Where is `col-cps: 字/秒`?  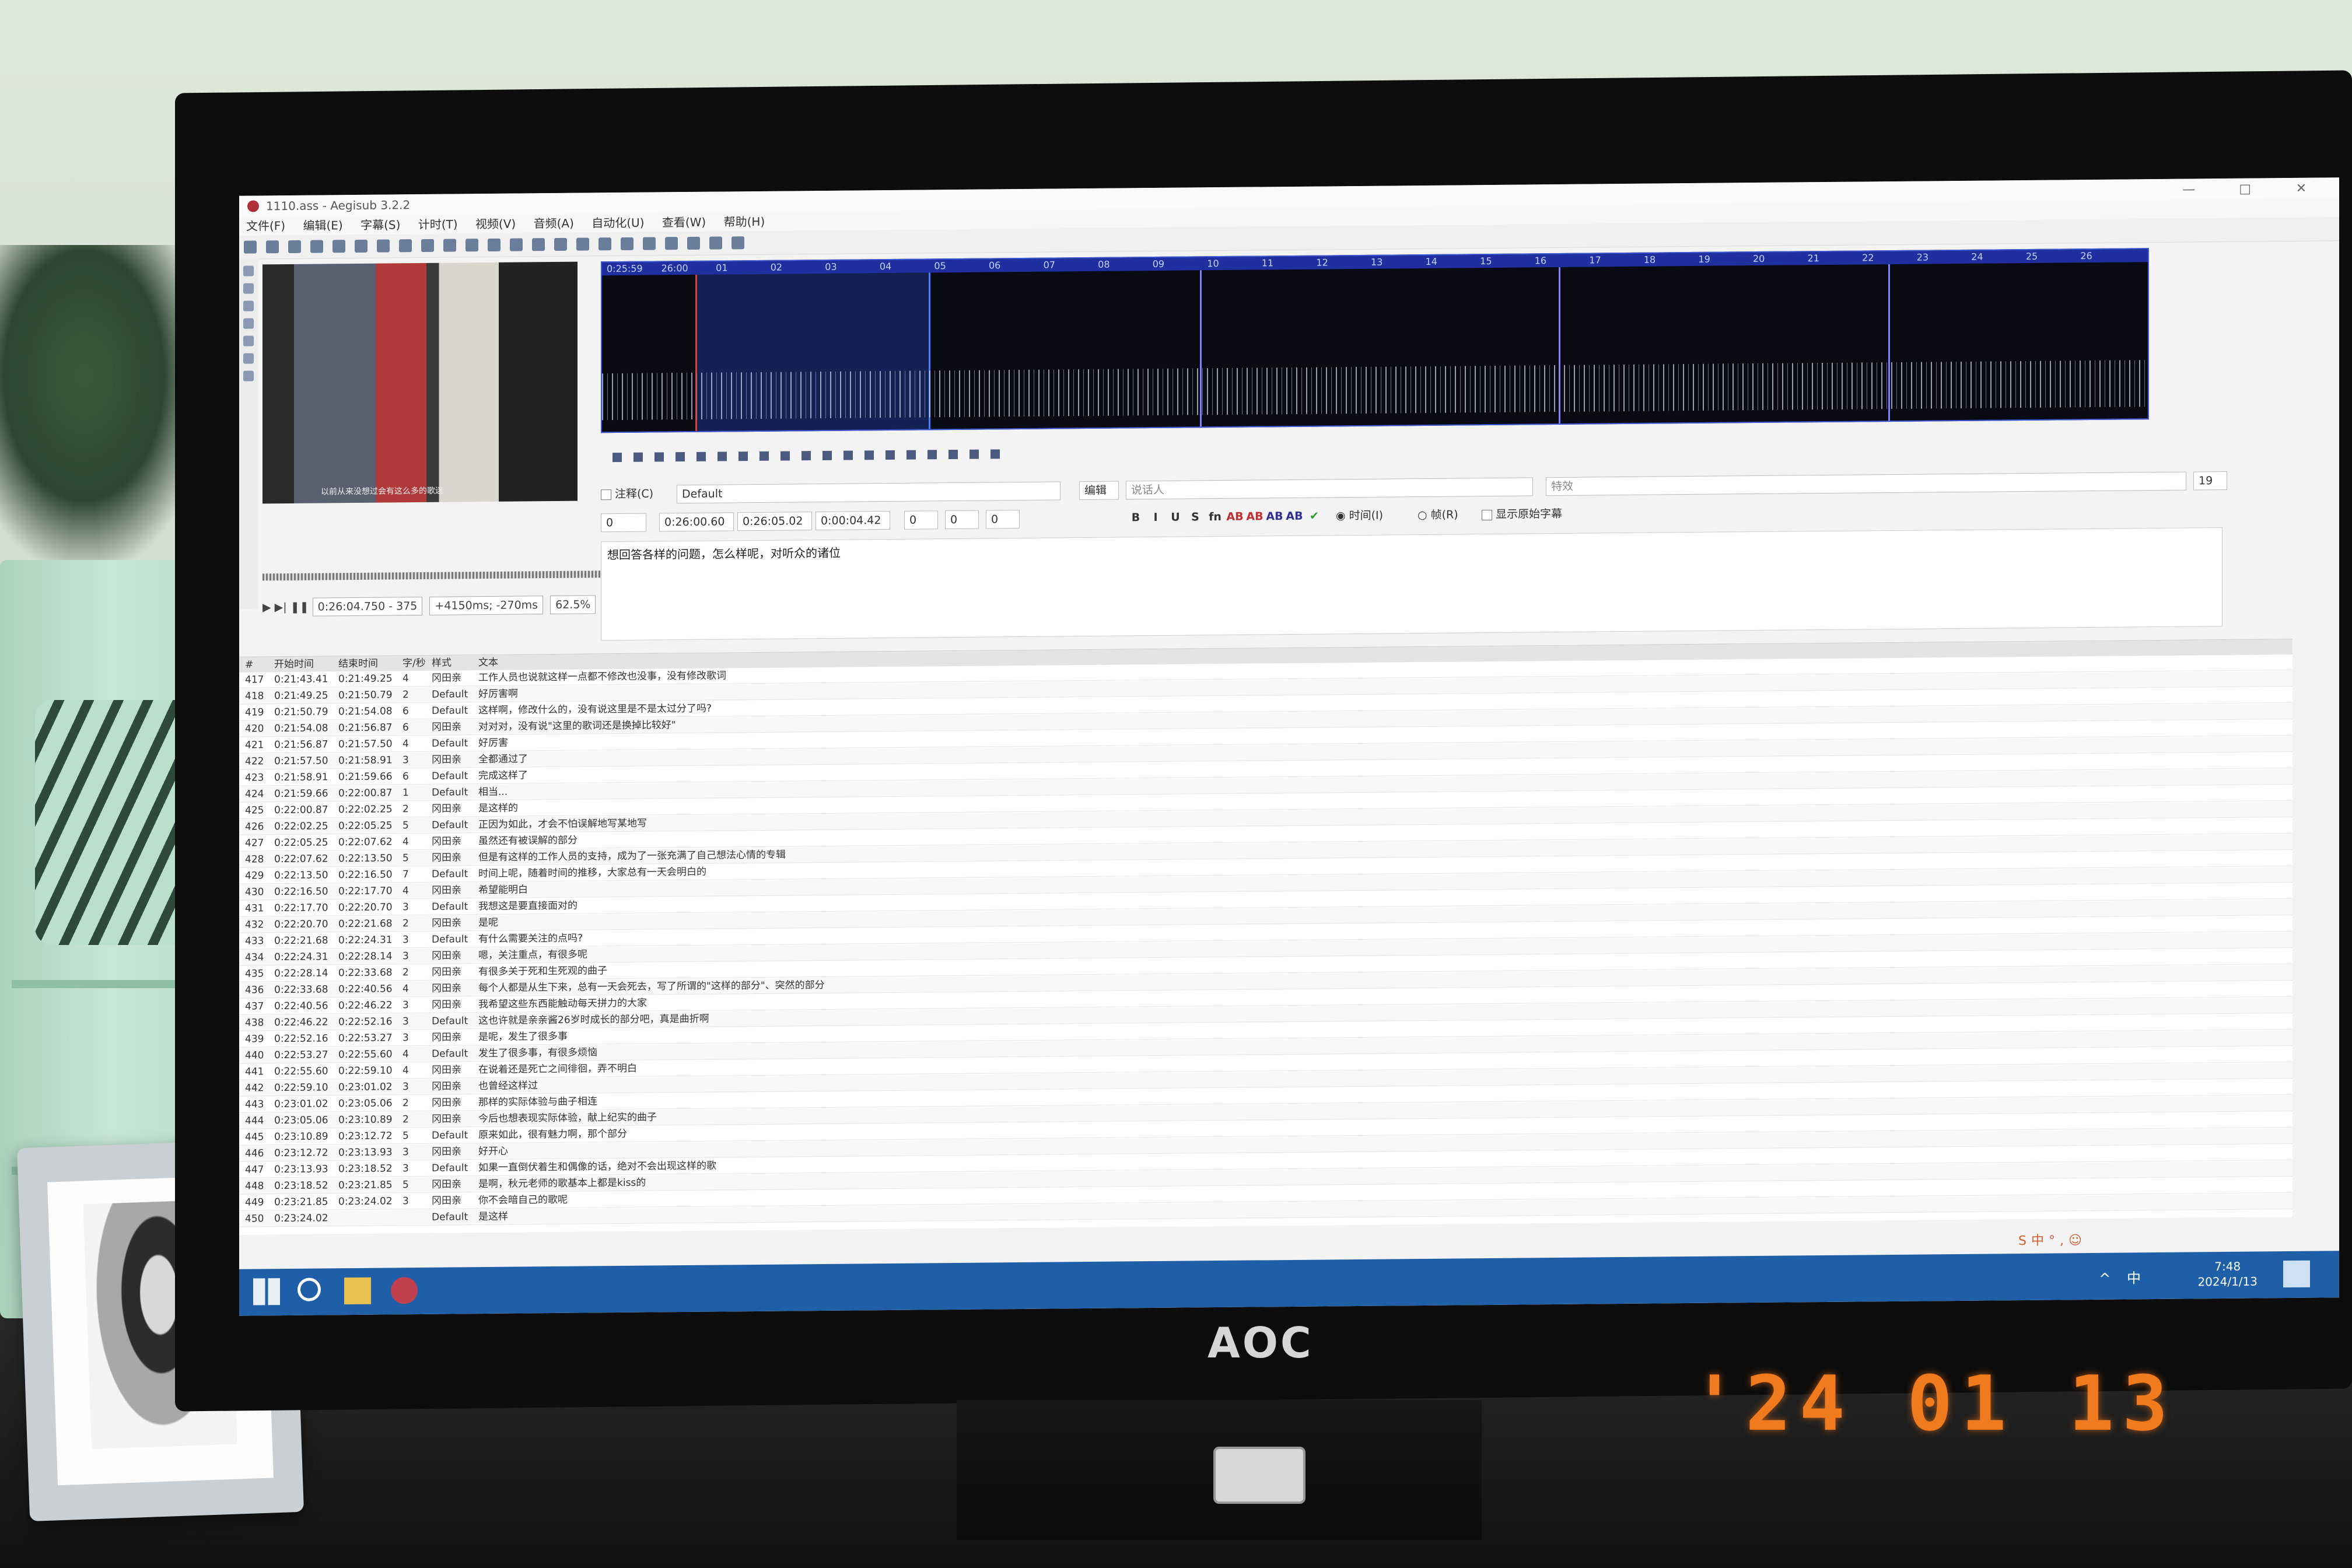 col-cps: 字/秒 is located at coordinates (414, 663).